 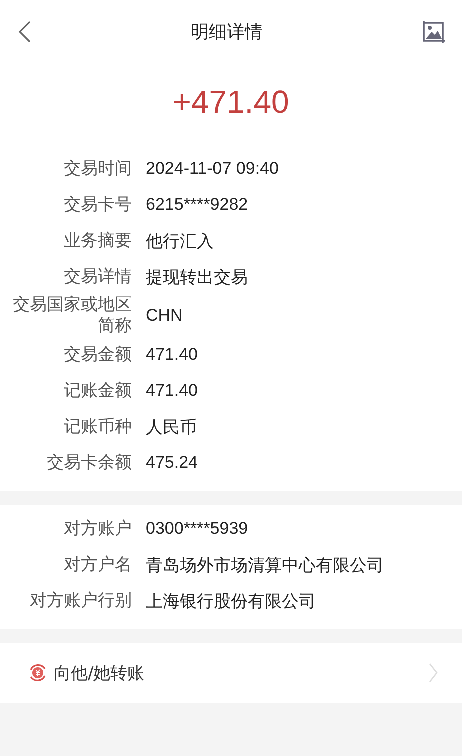 What do you see at coordinates (180, 241) in the screenshot?
I see `field-value: 他行汇入` at bounding box center [180, 241].